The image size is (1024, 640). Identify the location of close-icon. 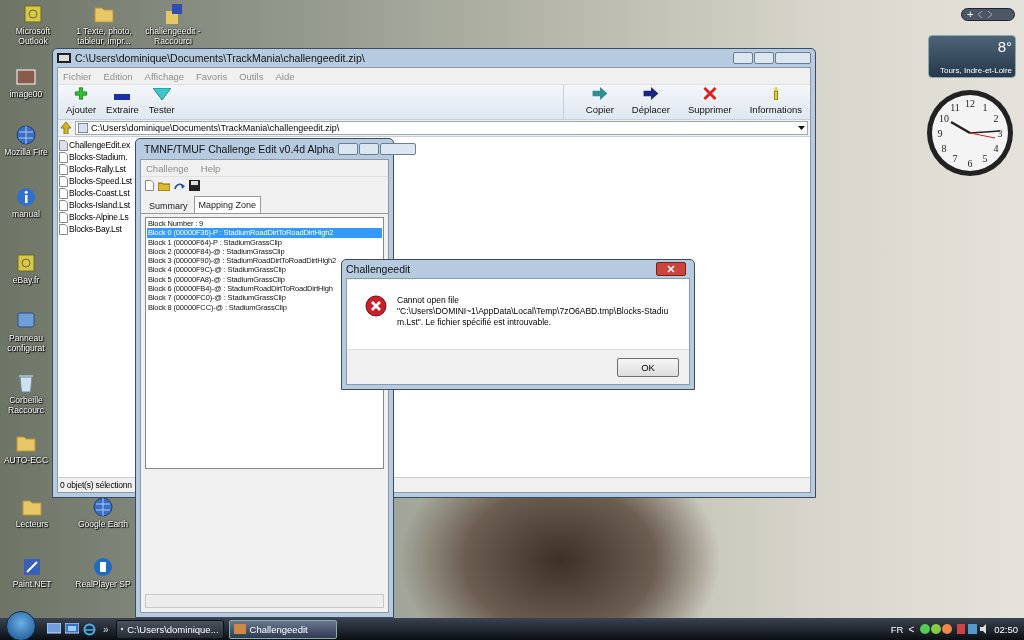
(671, 269).